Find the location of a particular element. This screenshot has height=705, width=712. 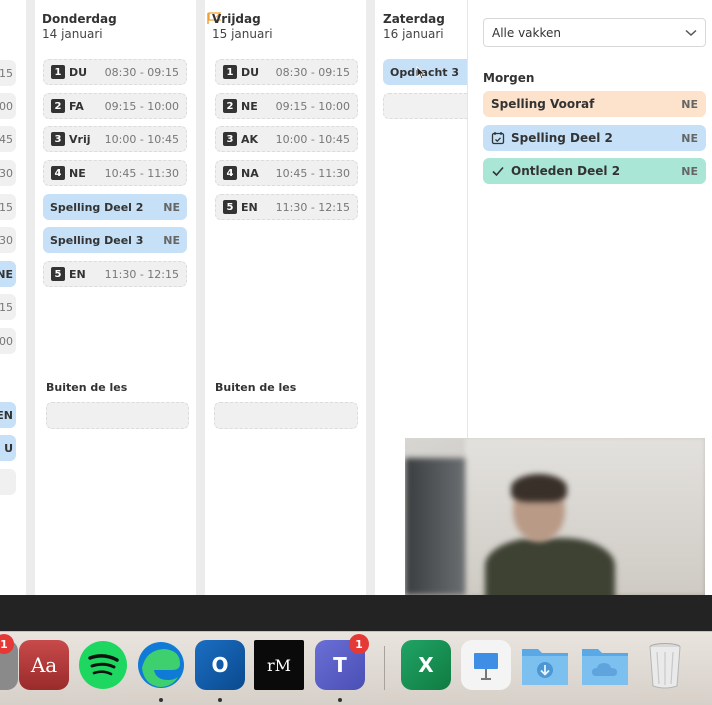

day-name: Donderdag is located at coordinates (79, 19).